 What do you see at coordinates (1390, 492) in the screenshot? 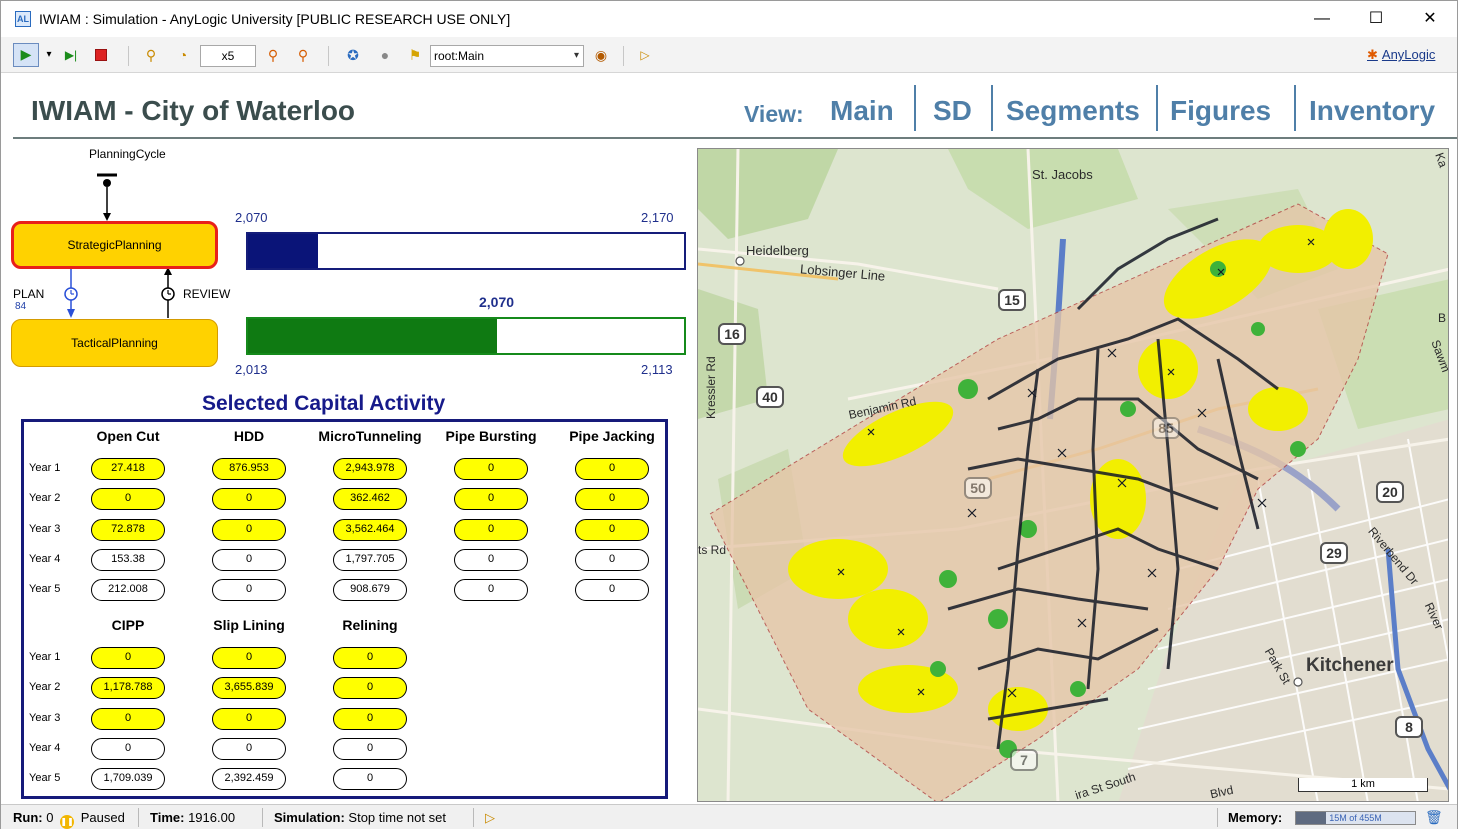
I see `highway-20-shield: 20` at bounding box center [1390, 492].